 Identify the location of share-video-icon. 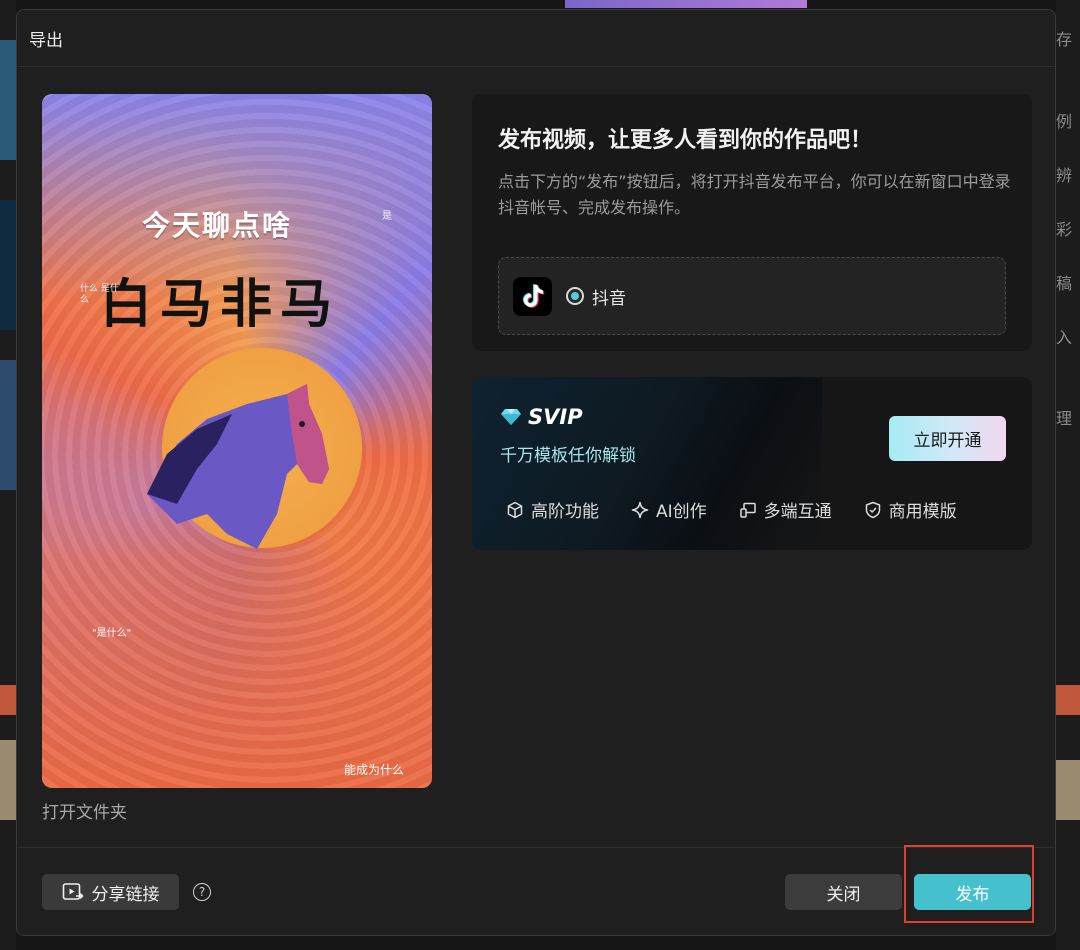
(73, 891).